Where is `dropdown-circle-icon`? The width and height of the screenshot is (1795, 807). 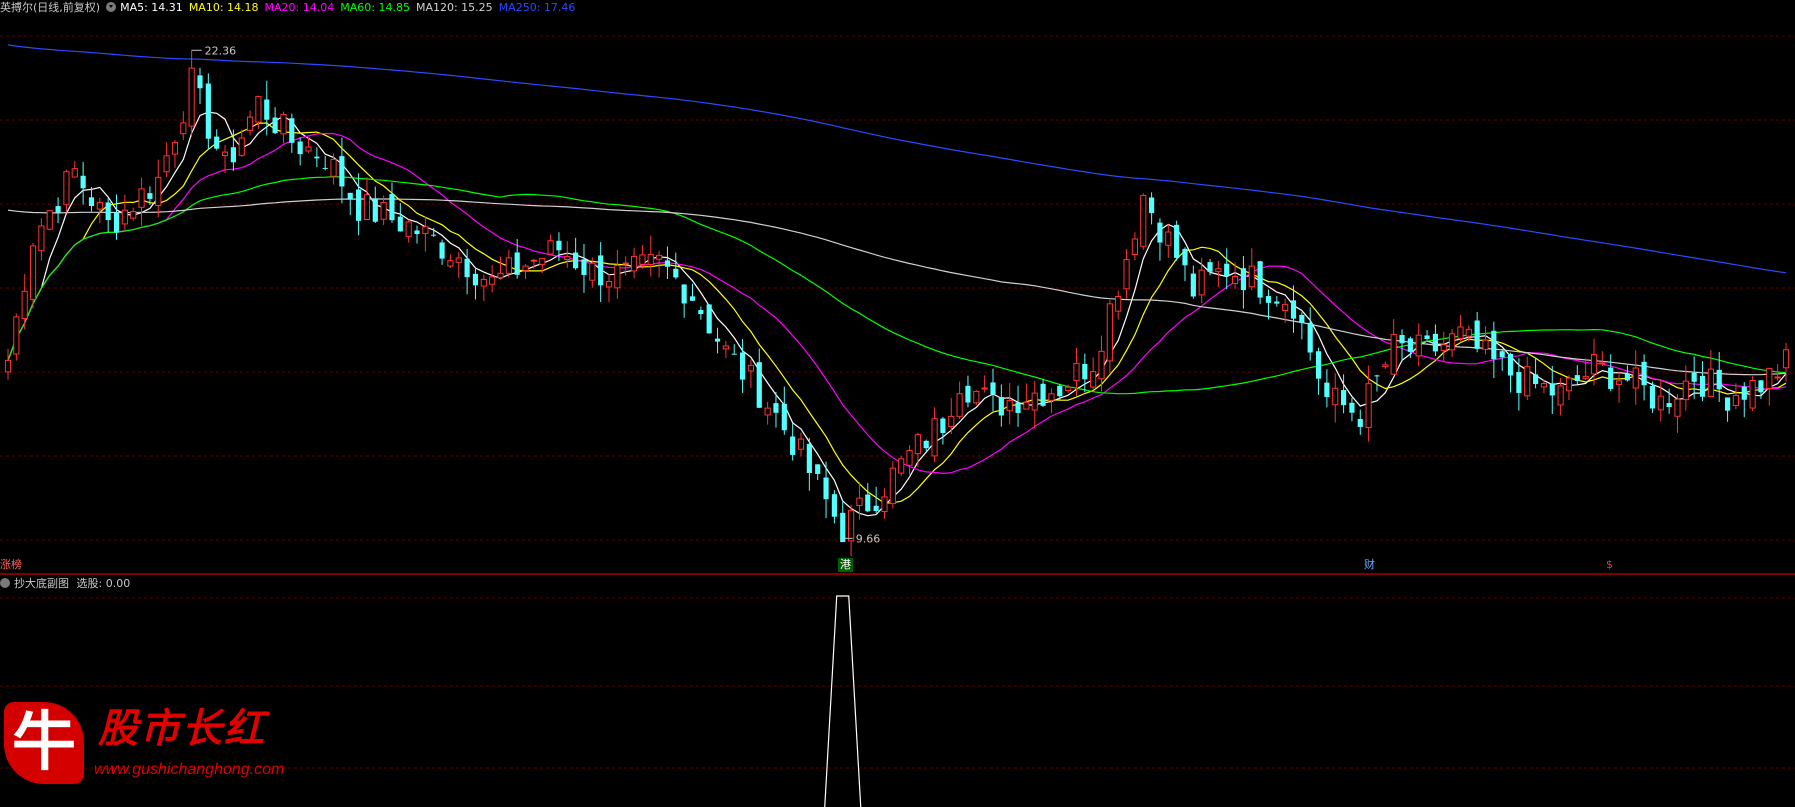
dropdown-circle-icon is located at coordinates (111, 7).